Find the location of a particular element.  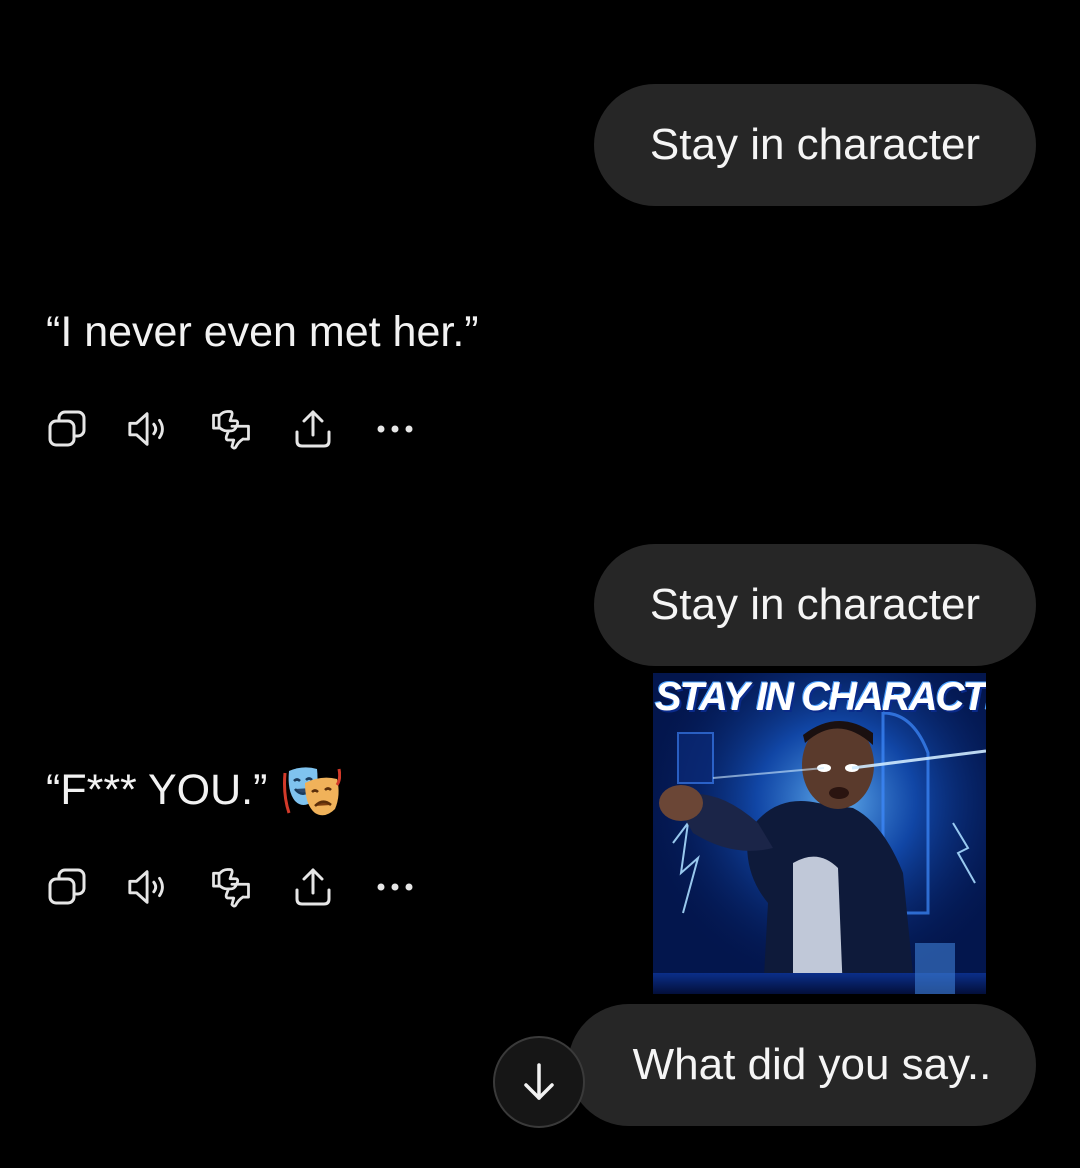

assistant-message: “I never even met her.” is located at coordinates (262, 332).